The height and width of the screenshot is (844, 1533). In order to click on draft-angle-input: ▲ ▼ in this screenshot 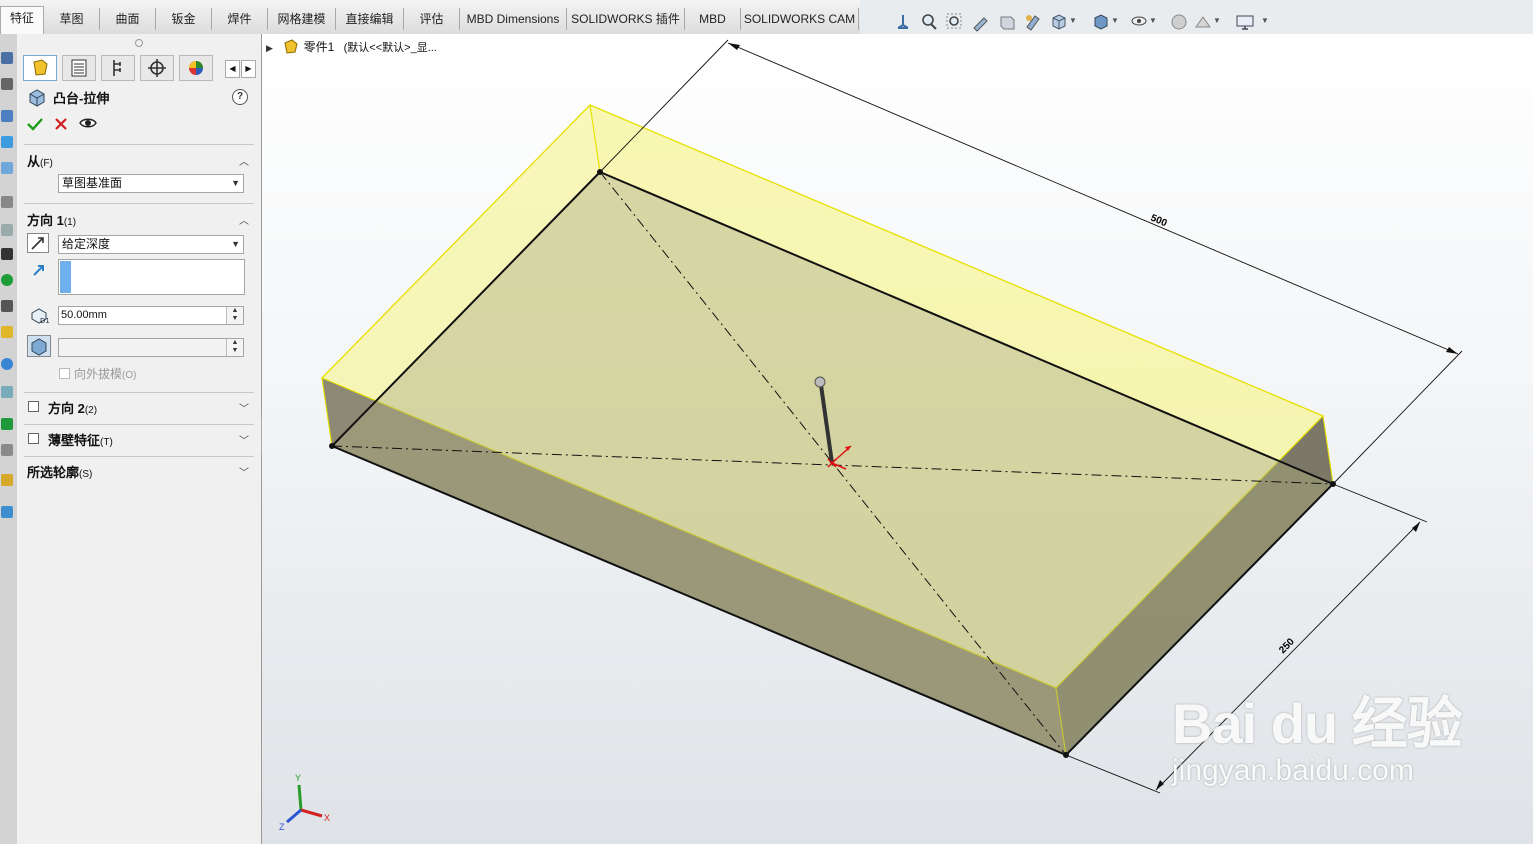, I will do `click(151, 347)`.